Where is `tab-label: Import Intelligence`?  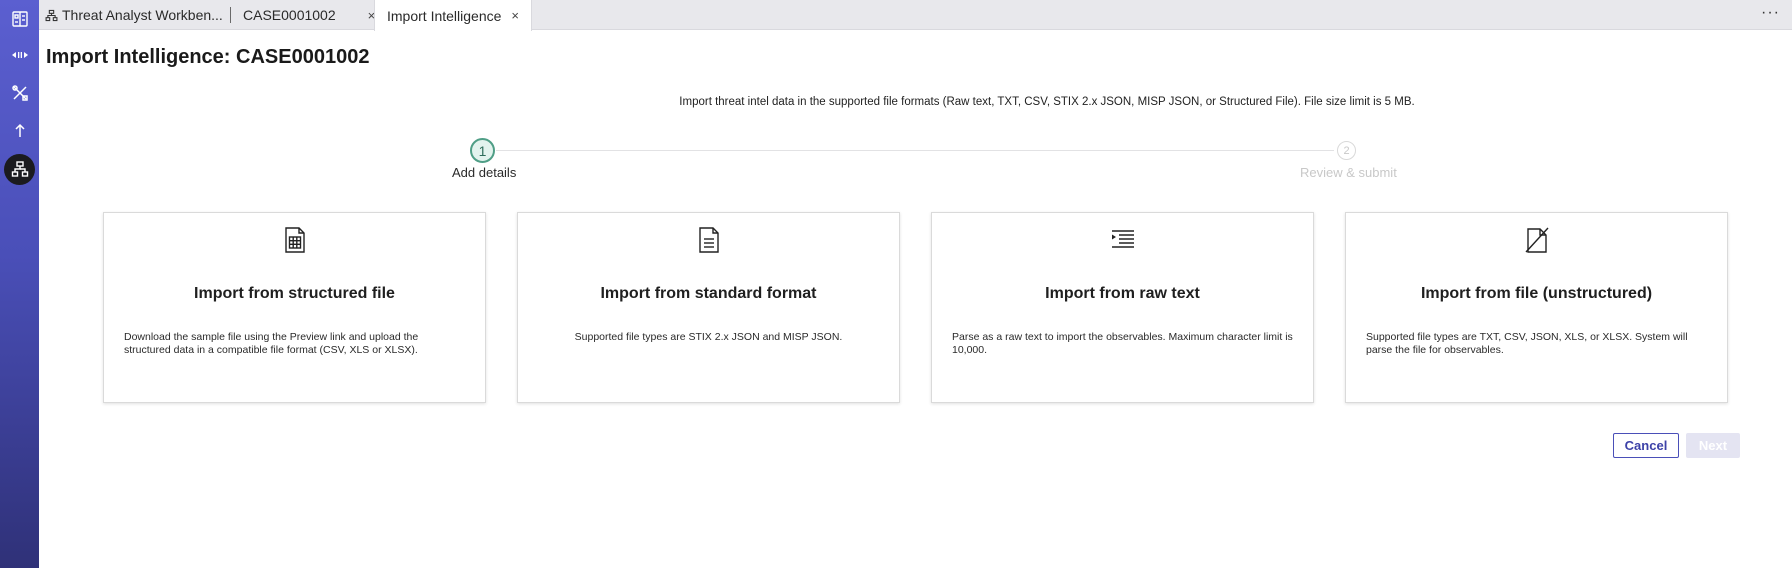 tab-label: Import Intelligence is located at coordinates (444, 15).